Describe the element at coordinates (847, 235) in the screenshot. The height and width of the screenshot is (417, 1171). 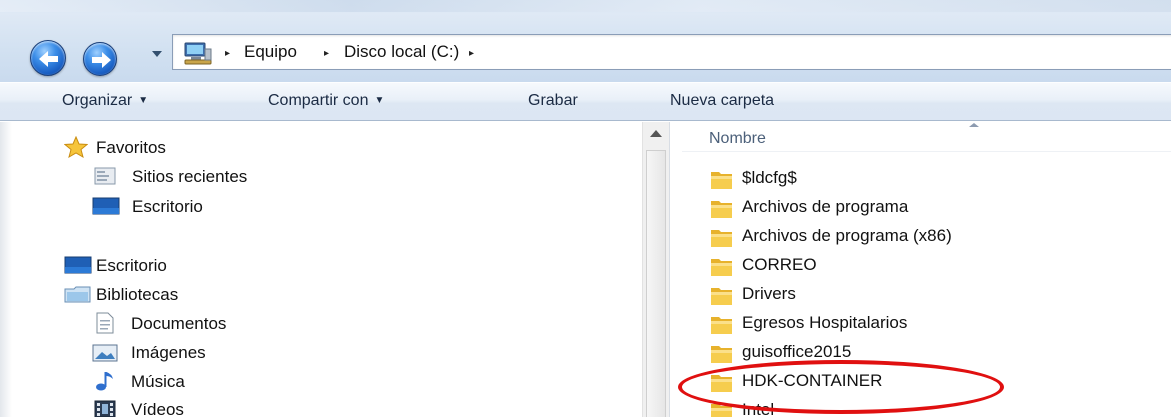
I see `file-name: Archivos de programa (x86)` at that location.